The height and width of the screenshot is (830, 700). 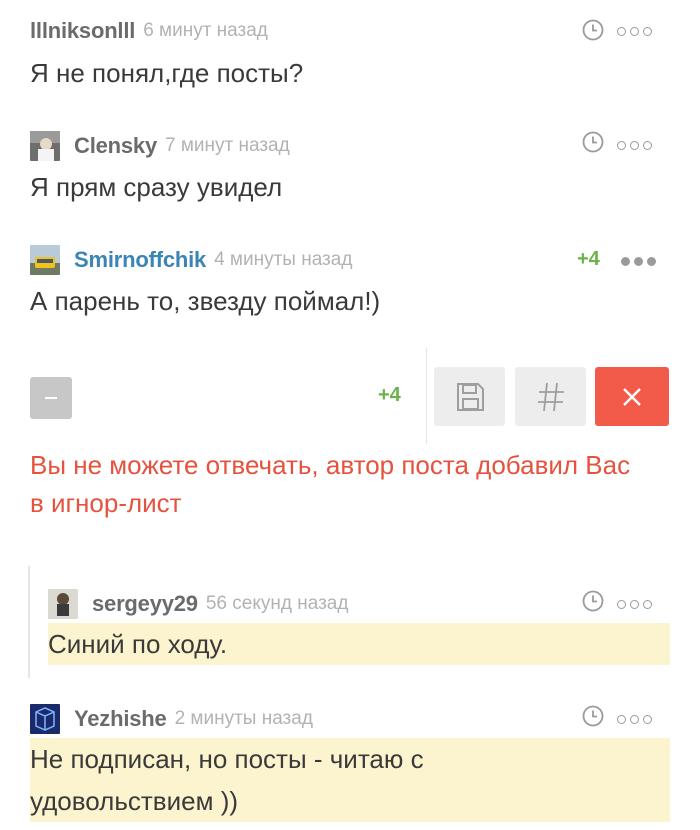 What do you see at coordinates (138, 644) in the screenshot?
I see `comment-text: Синий по ходу.` at bounding box center [138, 644].